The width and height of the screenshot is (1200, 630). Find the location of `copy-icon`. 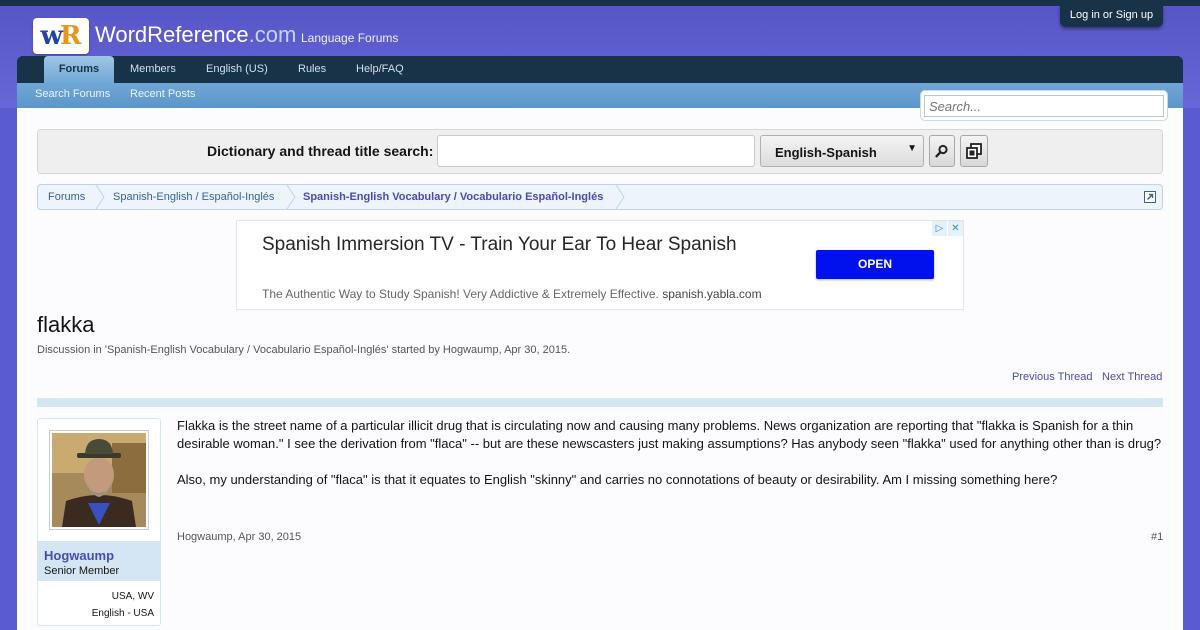

copy-icon is located at coordinates (974, 151).